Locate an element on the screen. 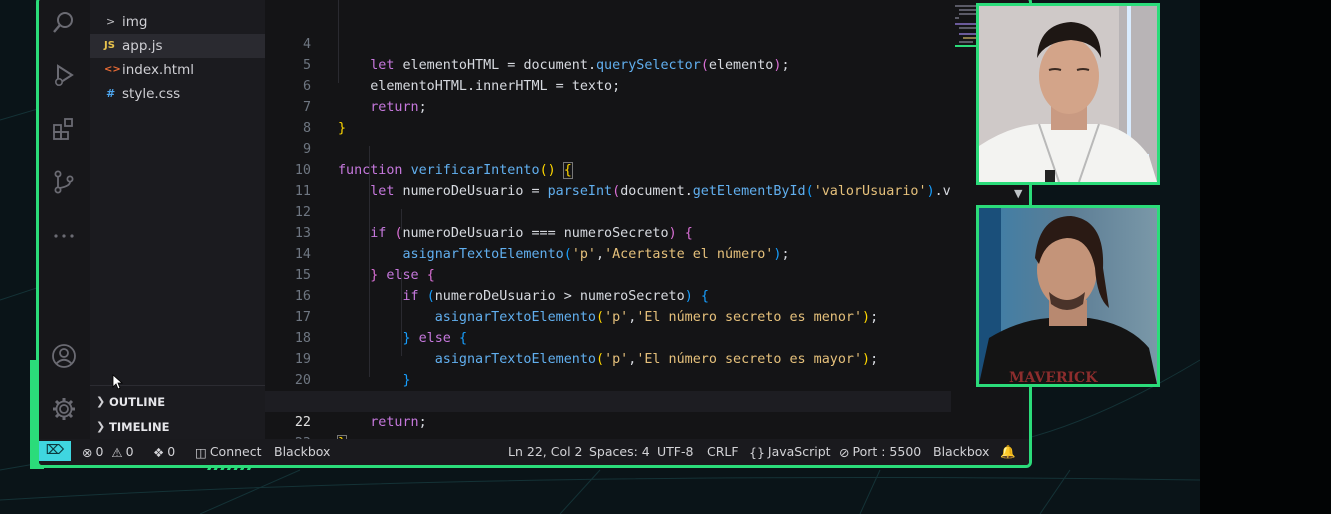 The width and height of the screenshot is (1331, 514). code-line-11: 11 is located at coordinates (608, 179).